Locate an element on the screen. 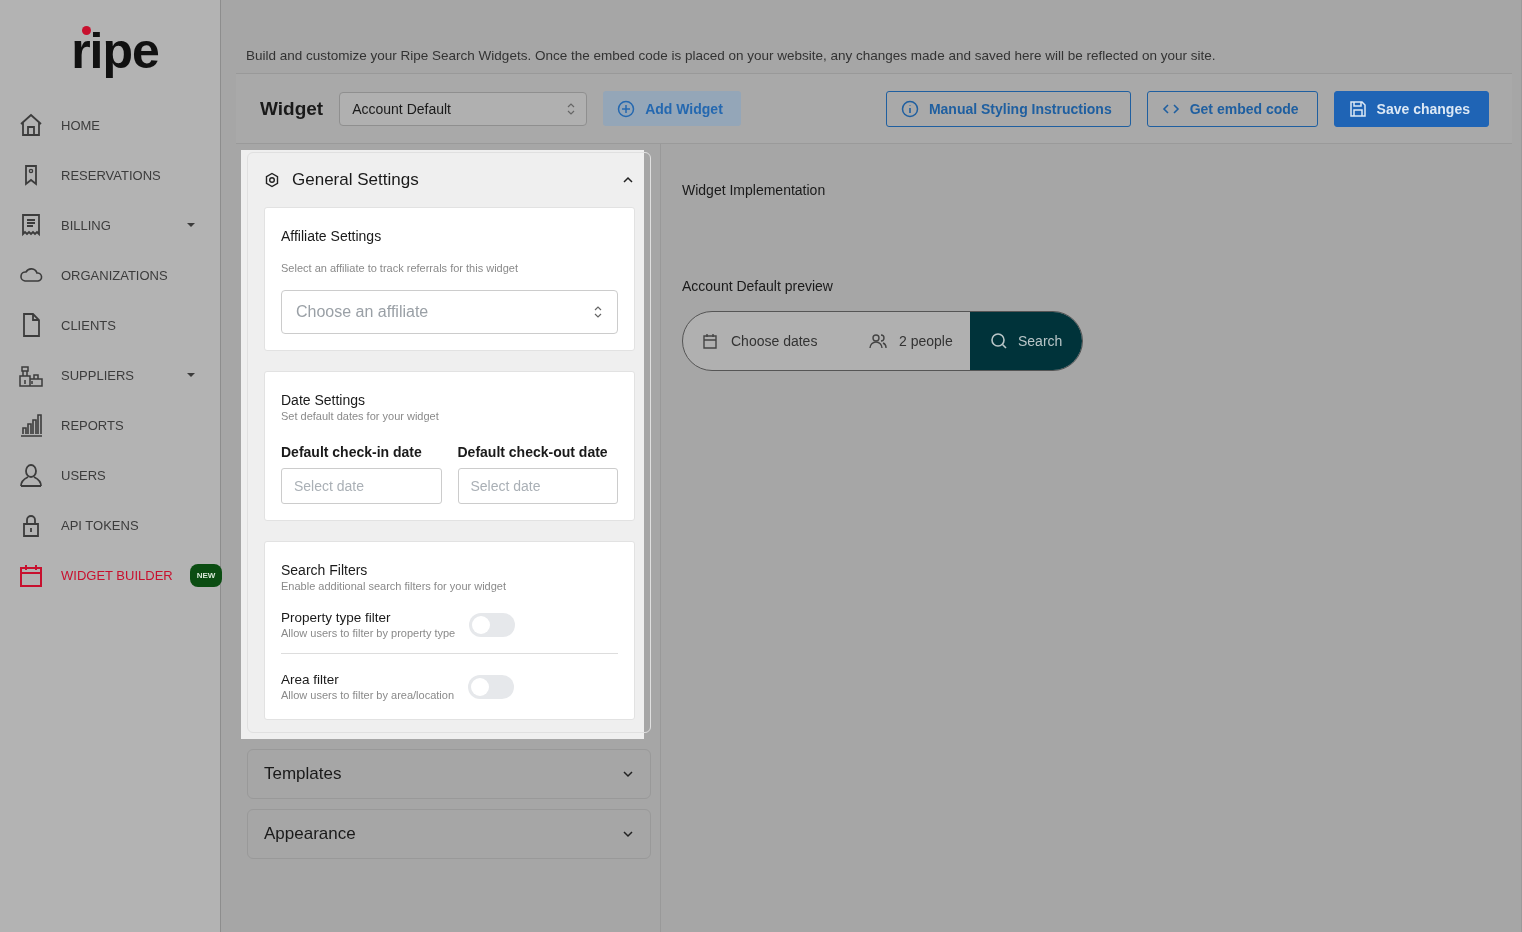  sidebar-item: WIDGET BUILDER NEW is located at coordinates (110, 575).